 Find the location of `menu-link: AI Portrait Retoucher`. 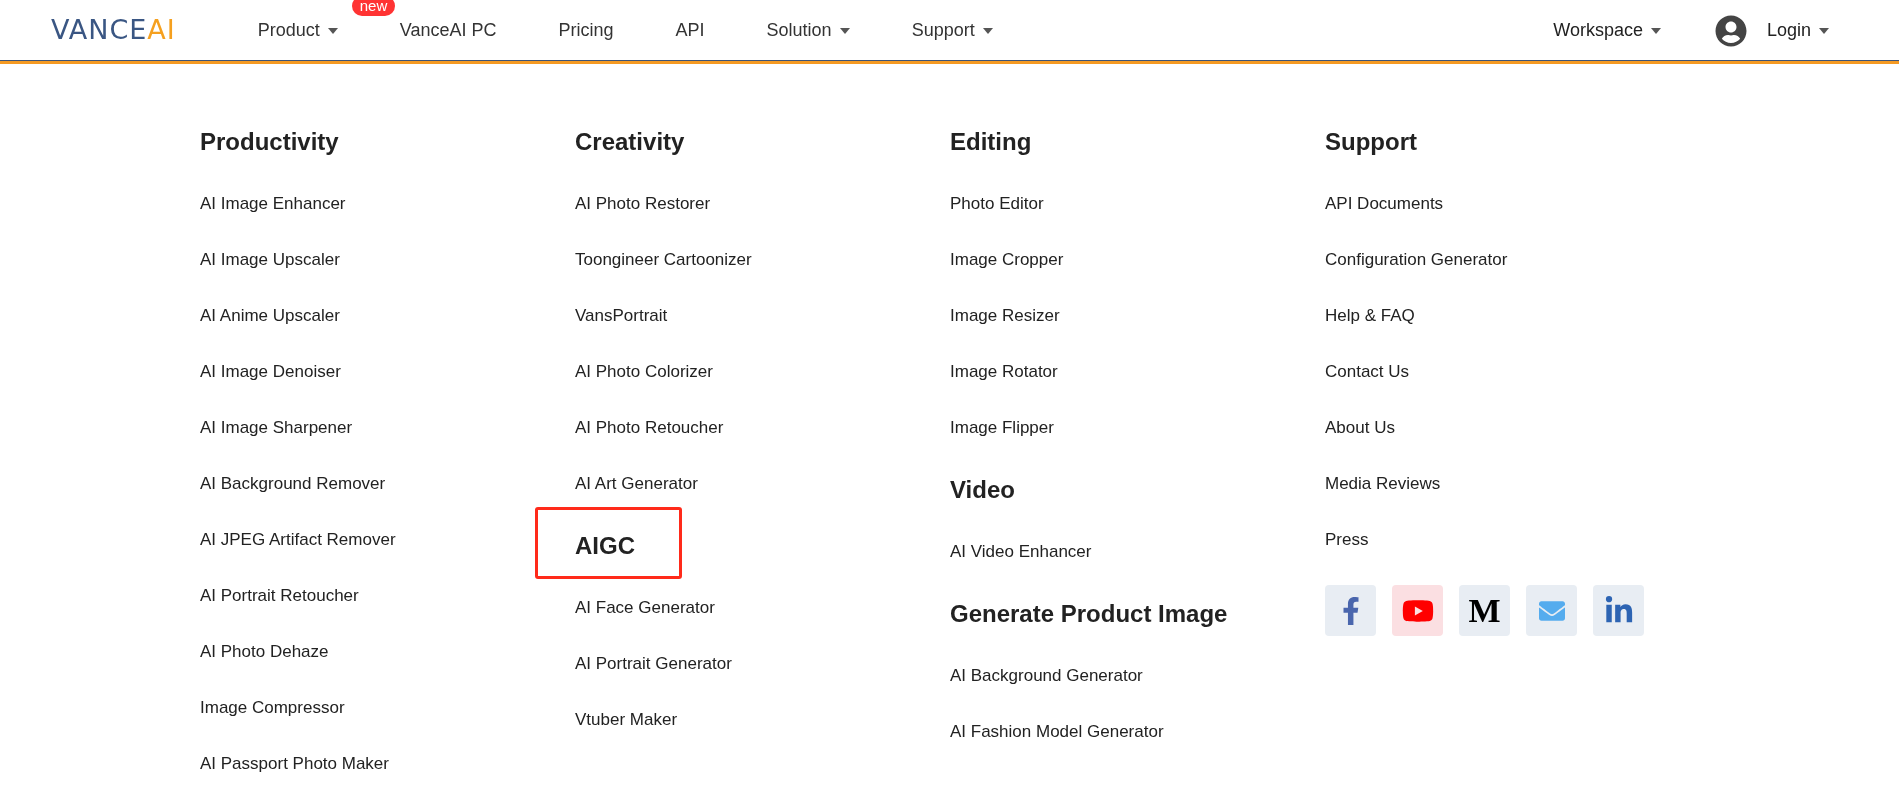

menu-link: AI Portrait Retoucher is located at coordinates (279, 596).